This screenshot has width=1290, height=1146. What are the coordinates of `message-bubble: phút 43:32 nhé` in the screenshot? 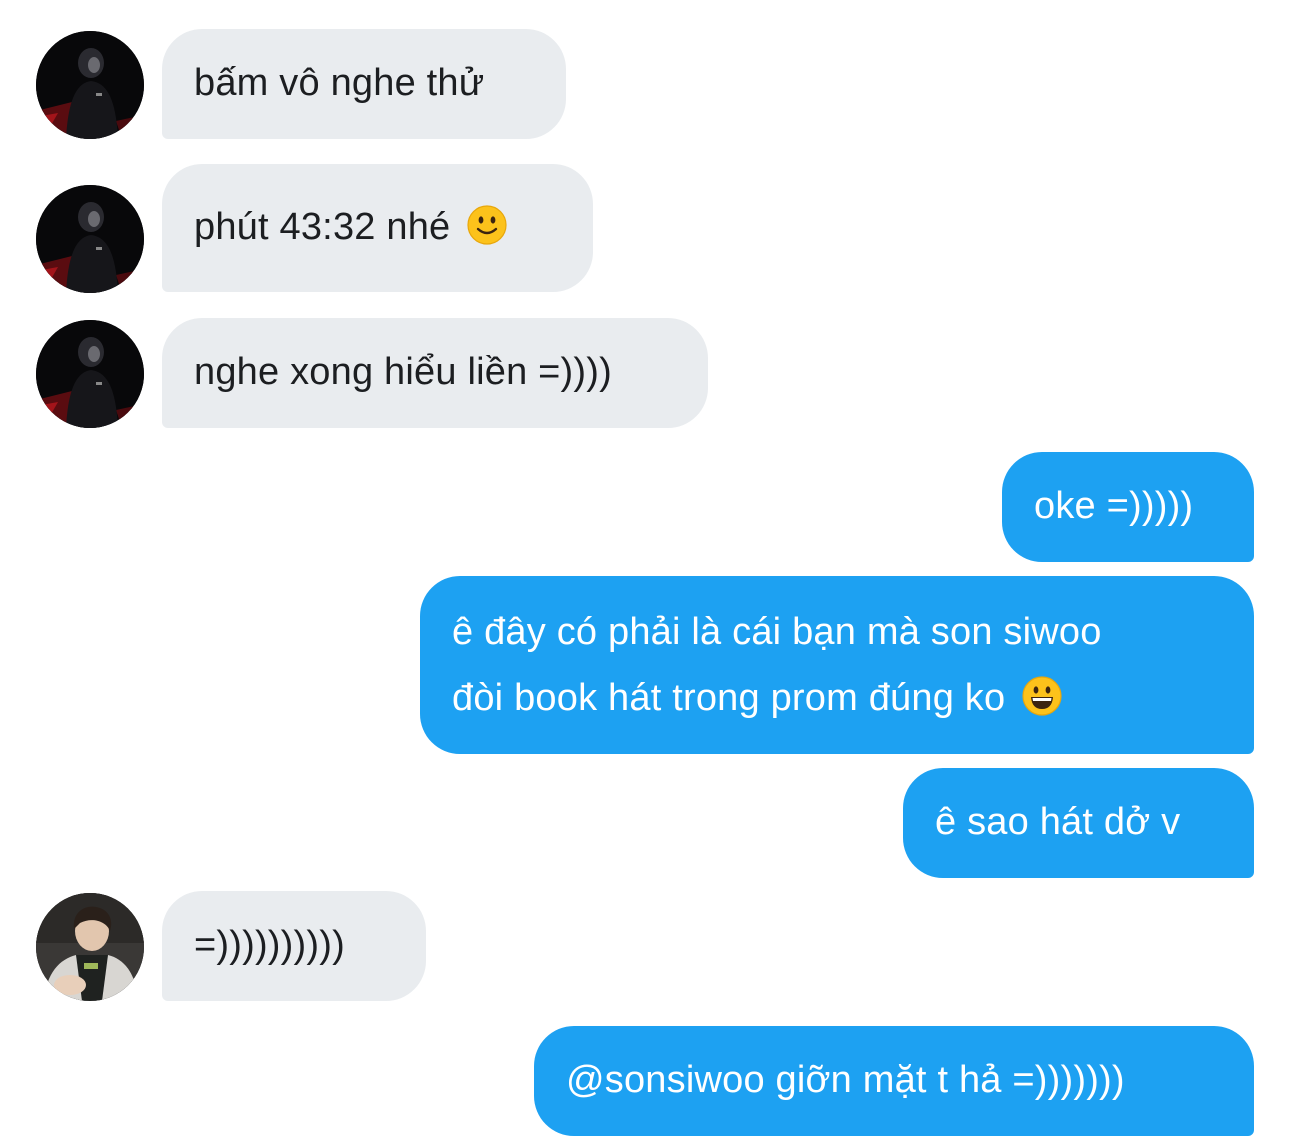 It's located at (377, 228).